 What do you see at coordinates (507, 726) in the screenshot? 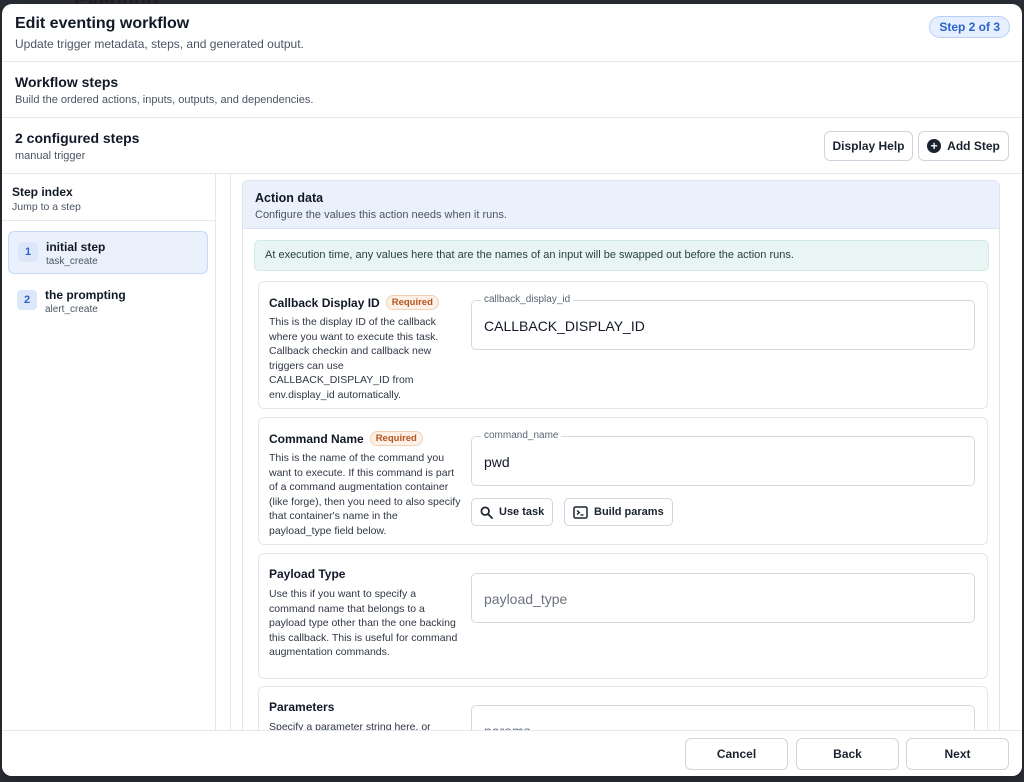
I see `input-placeholder: params` at bounding box center [507, 726].